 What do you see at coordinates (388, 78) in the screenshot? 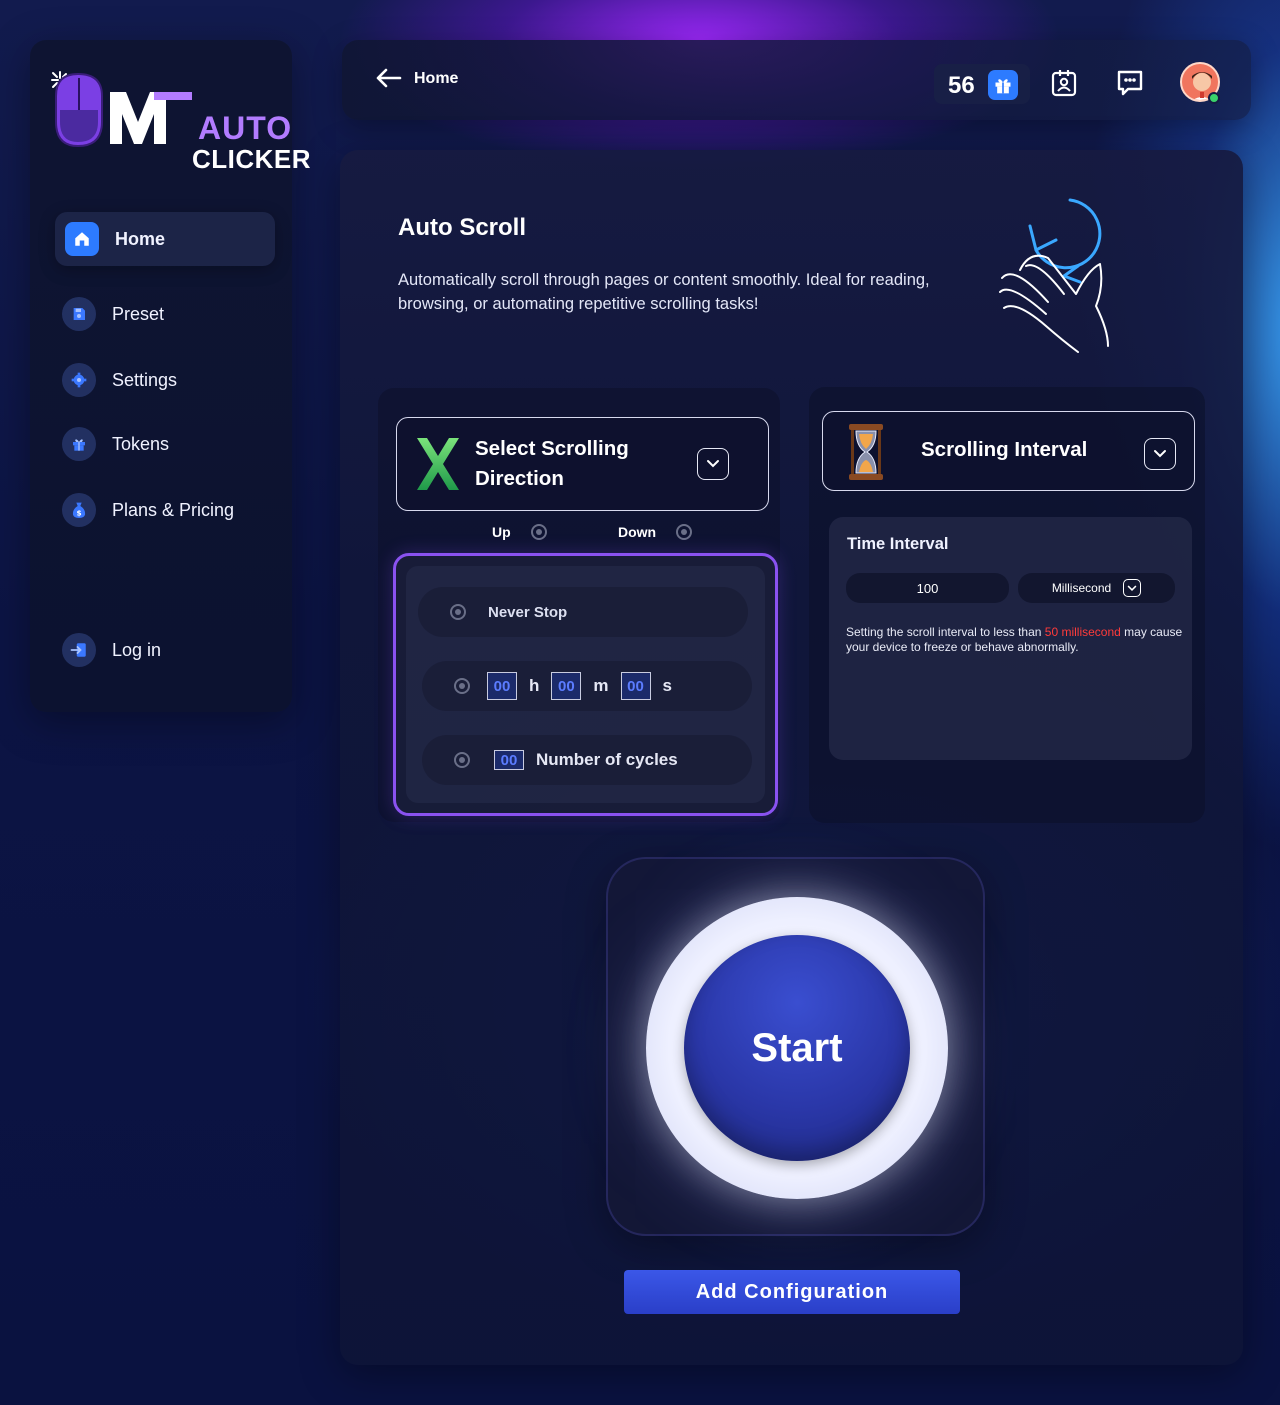
I see `back-arrow-icon` at bounding box center [388, 78].